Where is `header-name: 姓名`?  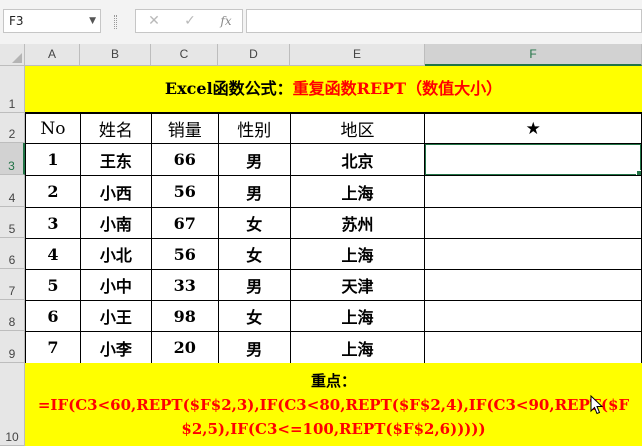
header-name: 姓名 is located at coordinates (115, 128).